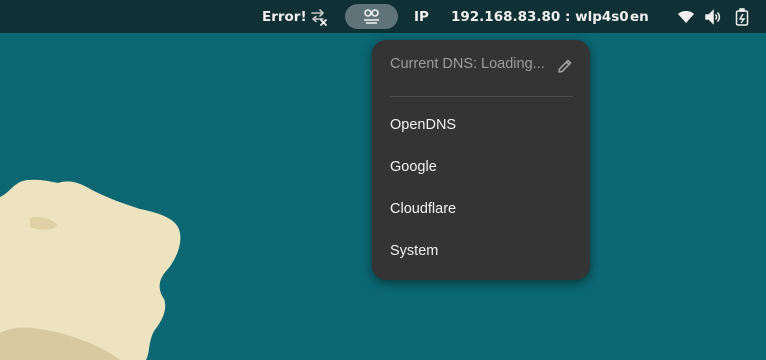  I want to click on double-circle-icon, so click(371, 16).